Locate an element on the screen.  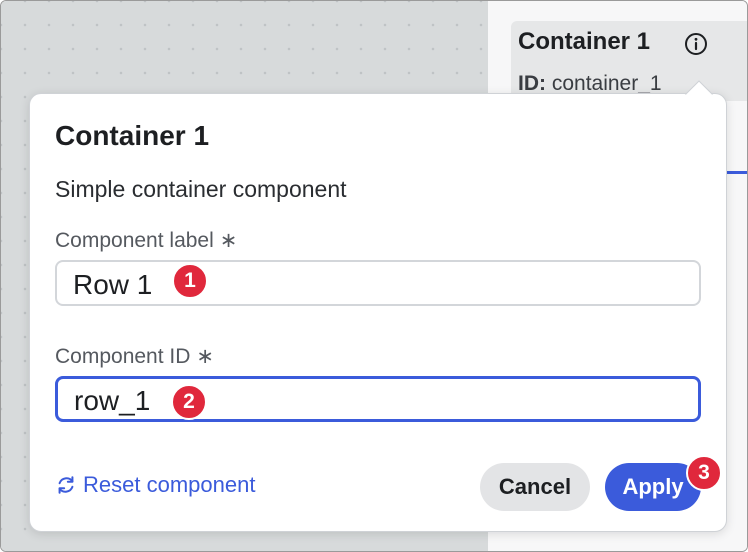
component-header-title: Container 1 is located at coordinates (584, 41).